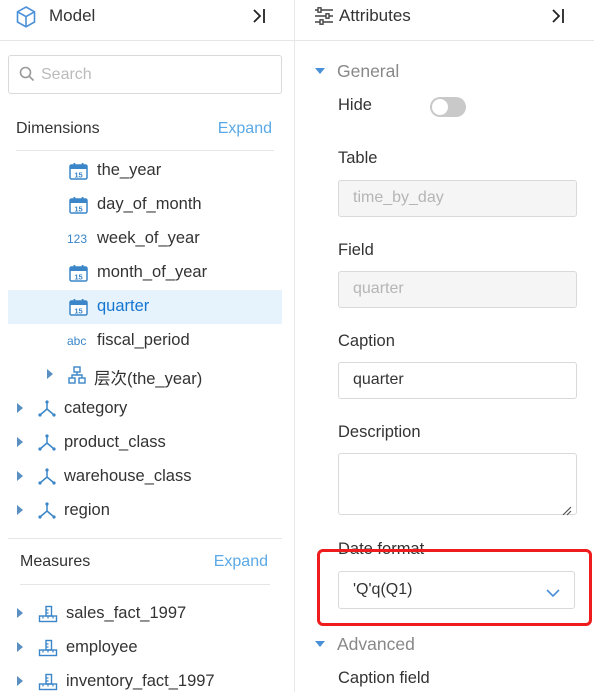 The image size is (594, 692). I want to click on tree-item-label: day_of_month, so click(149, 204).